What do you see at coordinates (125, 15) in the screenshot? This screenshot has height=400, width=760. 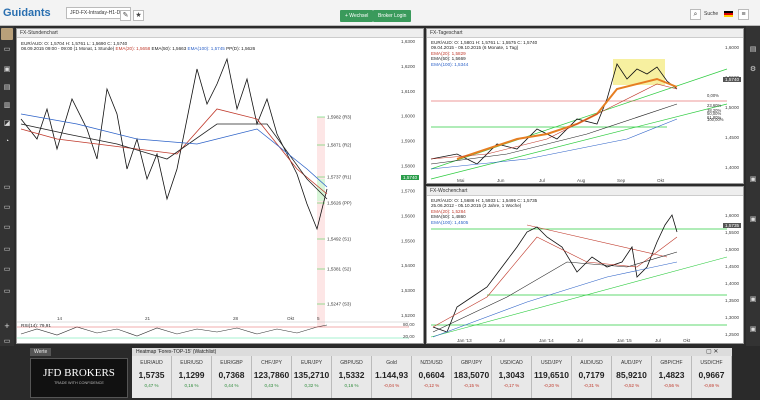 I see `edit-icon: ✎` at bounding box center [125, 15].